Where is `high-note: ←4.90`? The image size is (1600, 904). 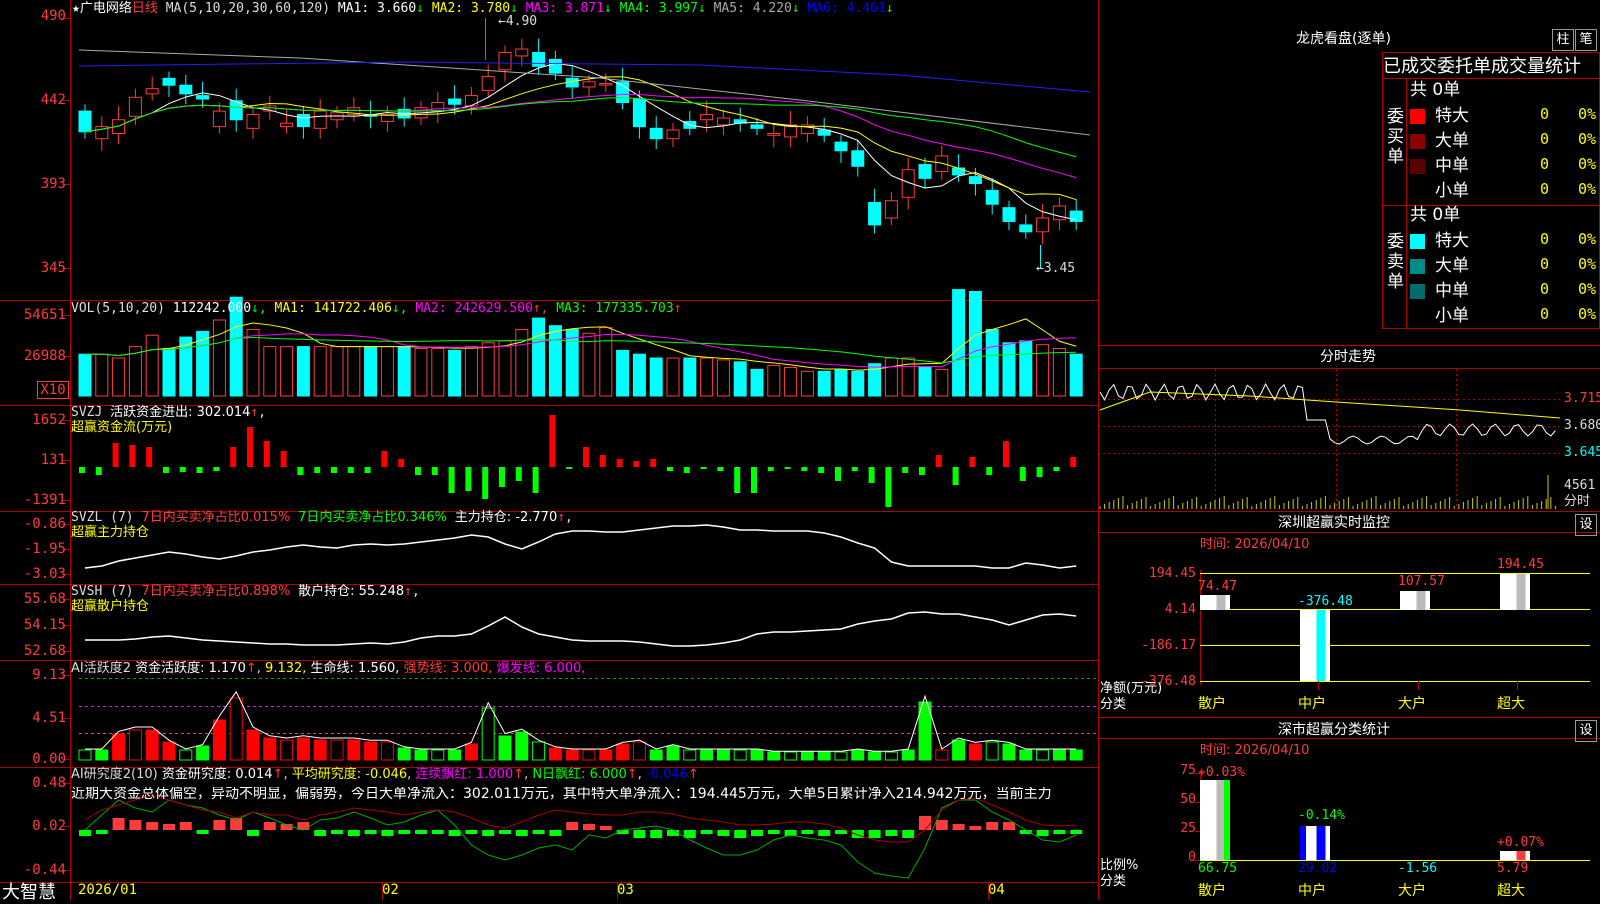 high-note: ←4.90 is located at coordinates (518, 21).